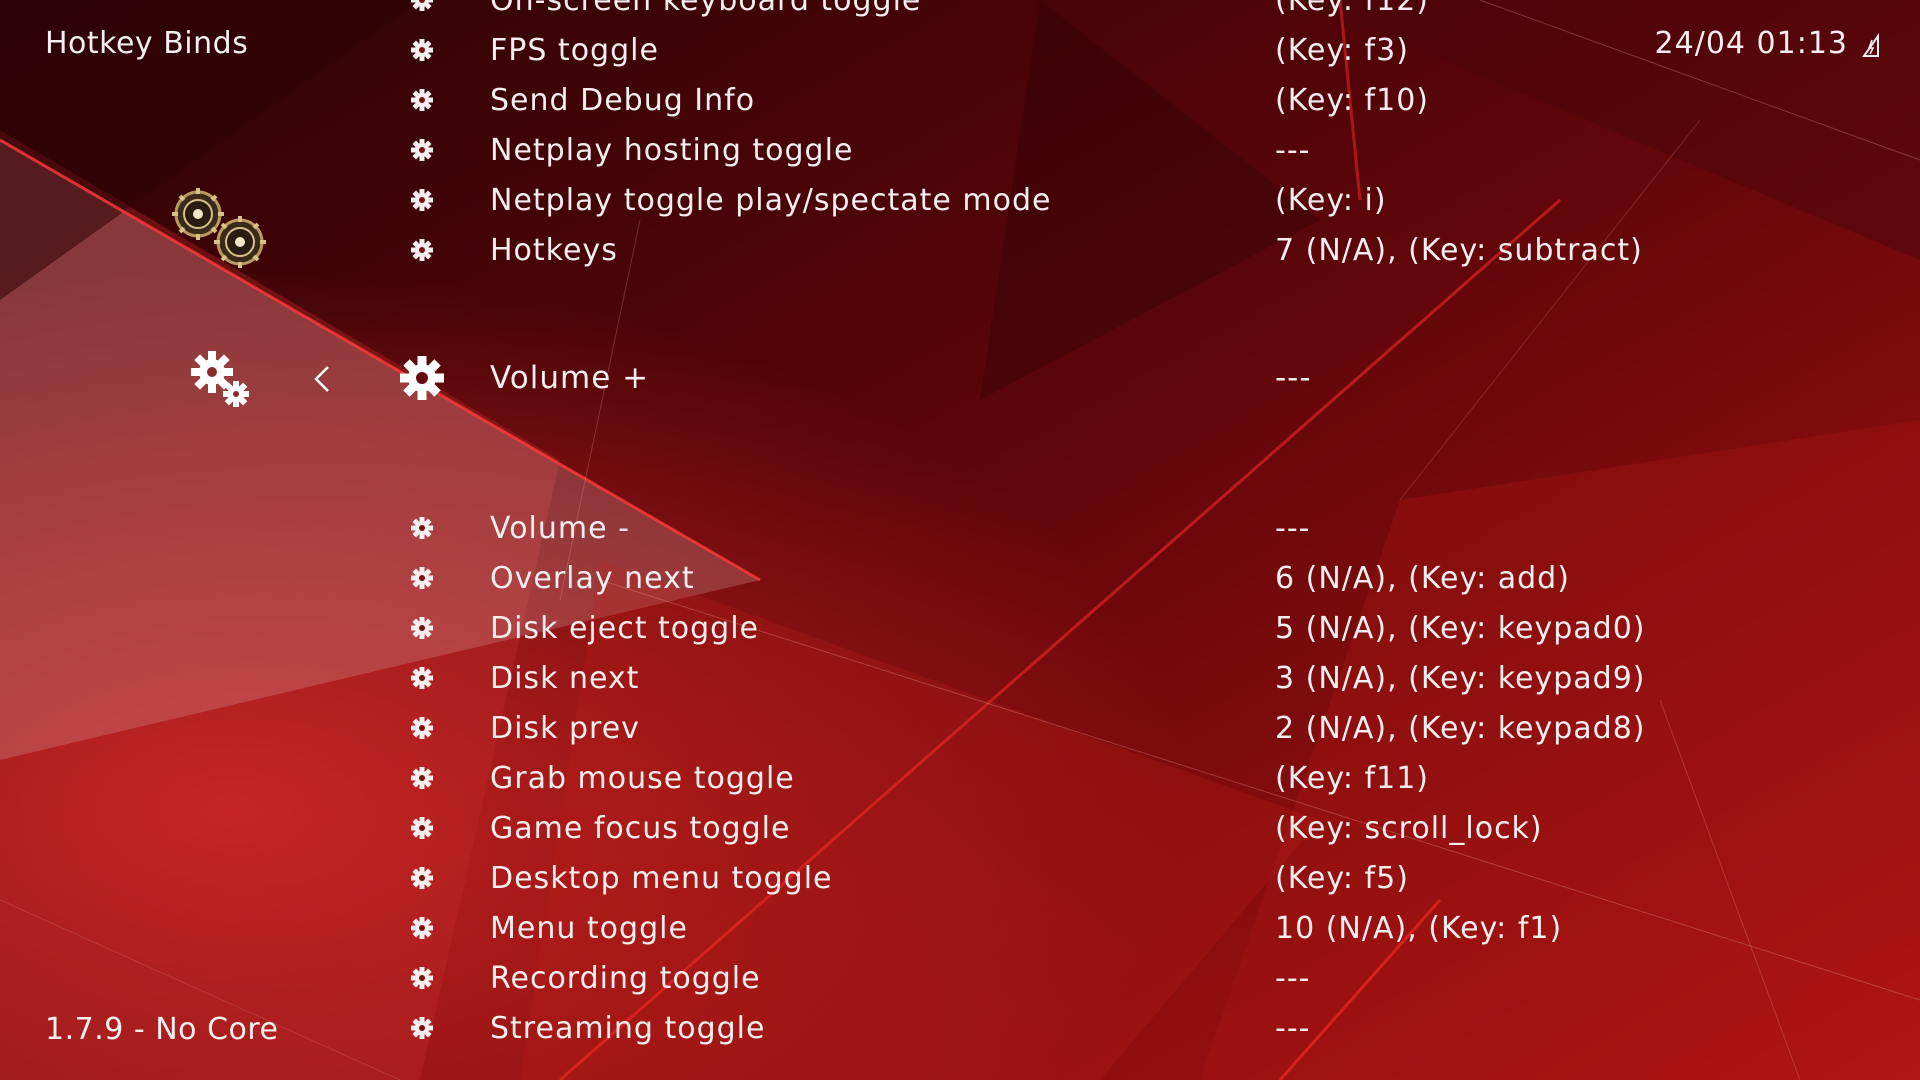  I want to click on list-item-value: 3 (N/A), (Key: keypad9), so click(1460, 678).